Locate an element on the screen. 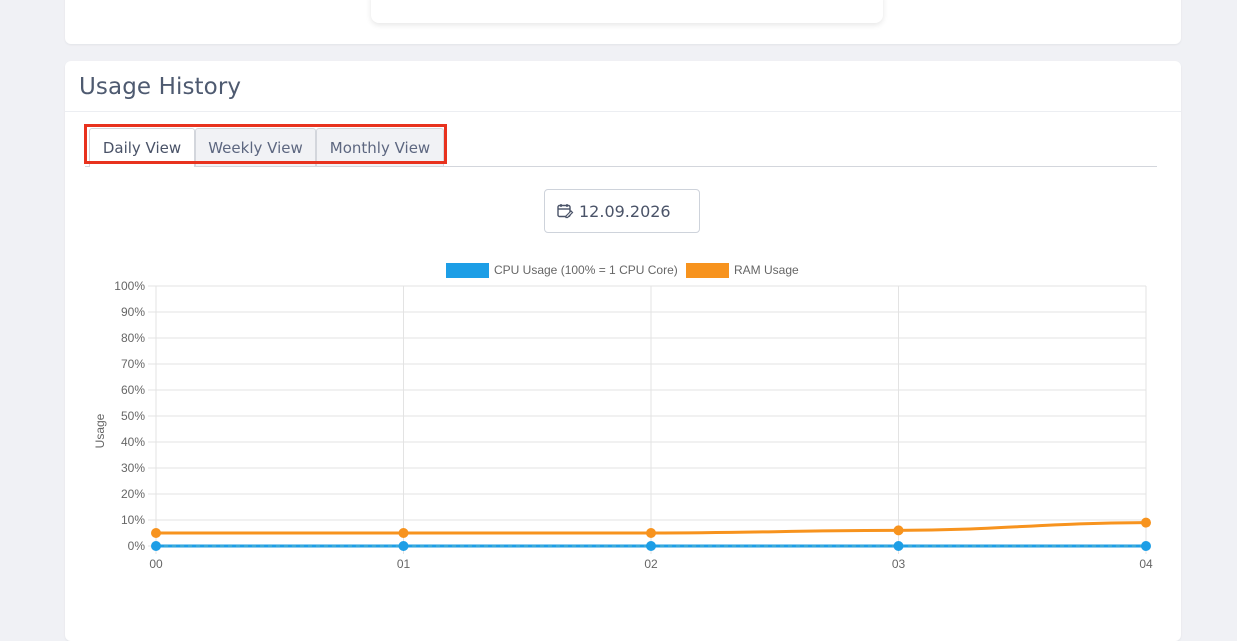 The width and height of the screenshot is (1237, 641). x-tick-label: 04 is located at coordinates (1146, 564).